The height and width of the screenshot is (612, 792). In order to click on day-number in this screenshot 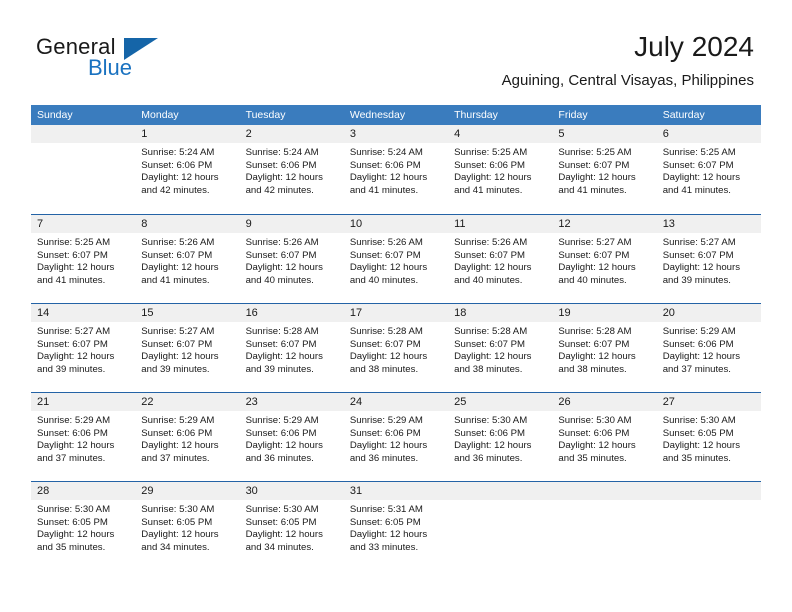, I will do `click(708, 491)`.